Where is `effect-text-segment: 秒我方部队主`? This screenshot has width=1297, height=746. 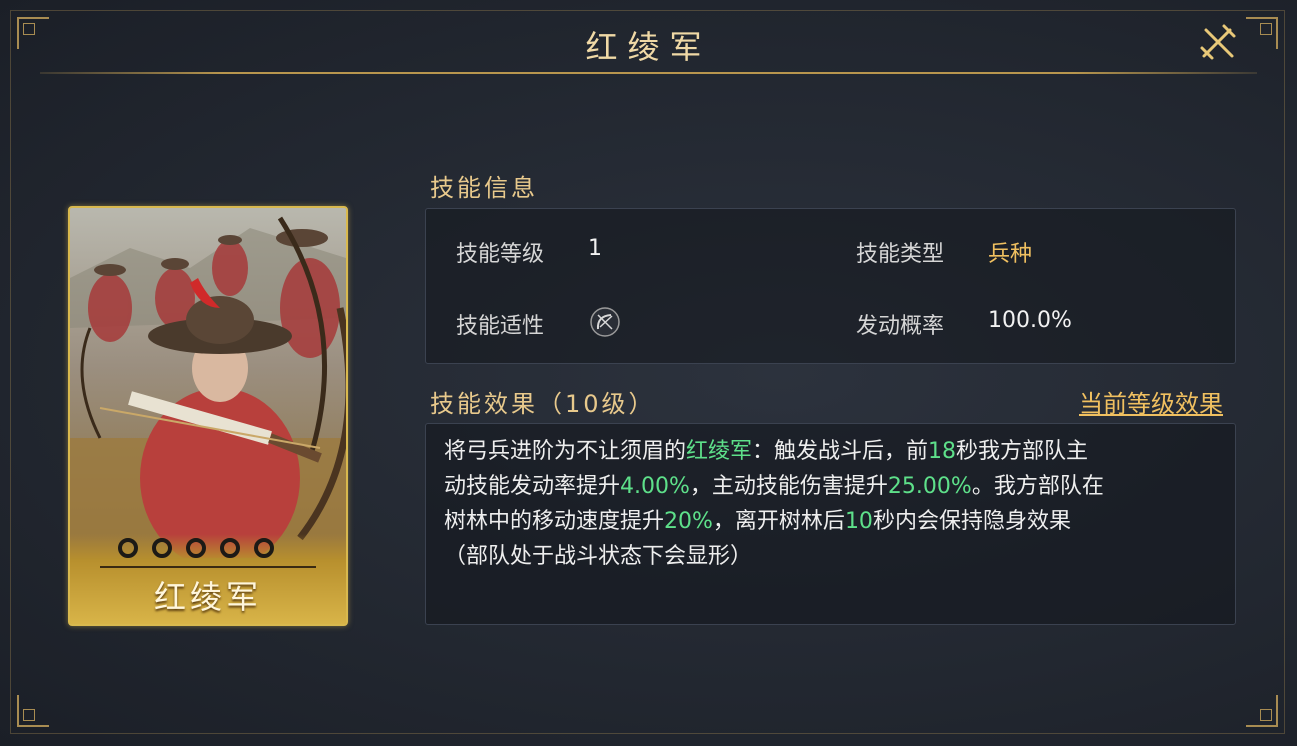
effect-text-segment: 秒我方部队主 is located at coordinates (1022, 451).